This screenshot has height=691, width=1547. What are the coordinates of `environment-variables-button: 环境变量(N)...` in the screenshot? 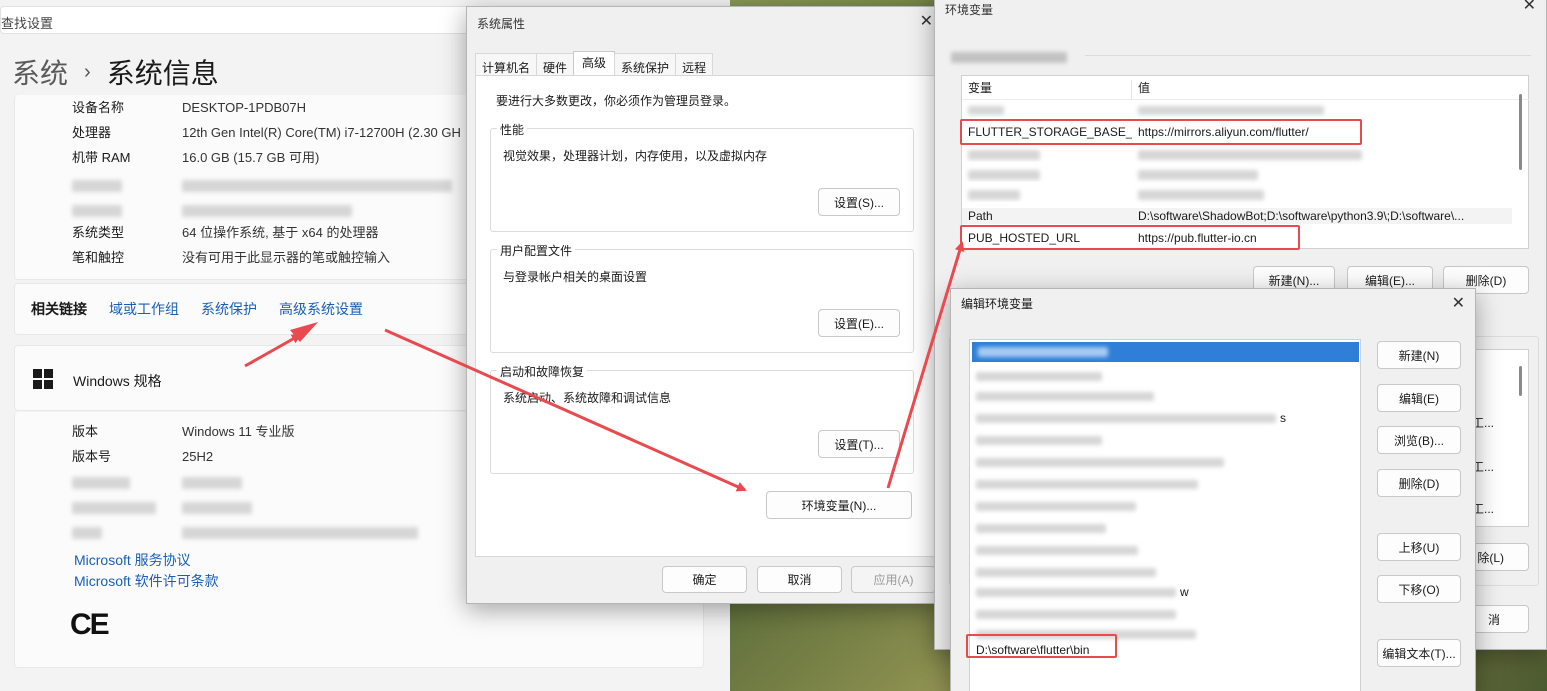 It's located at (839, 505).